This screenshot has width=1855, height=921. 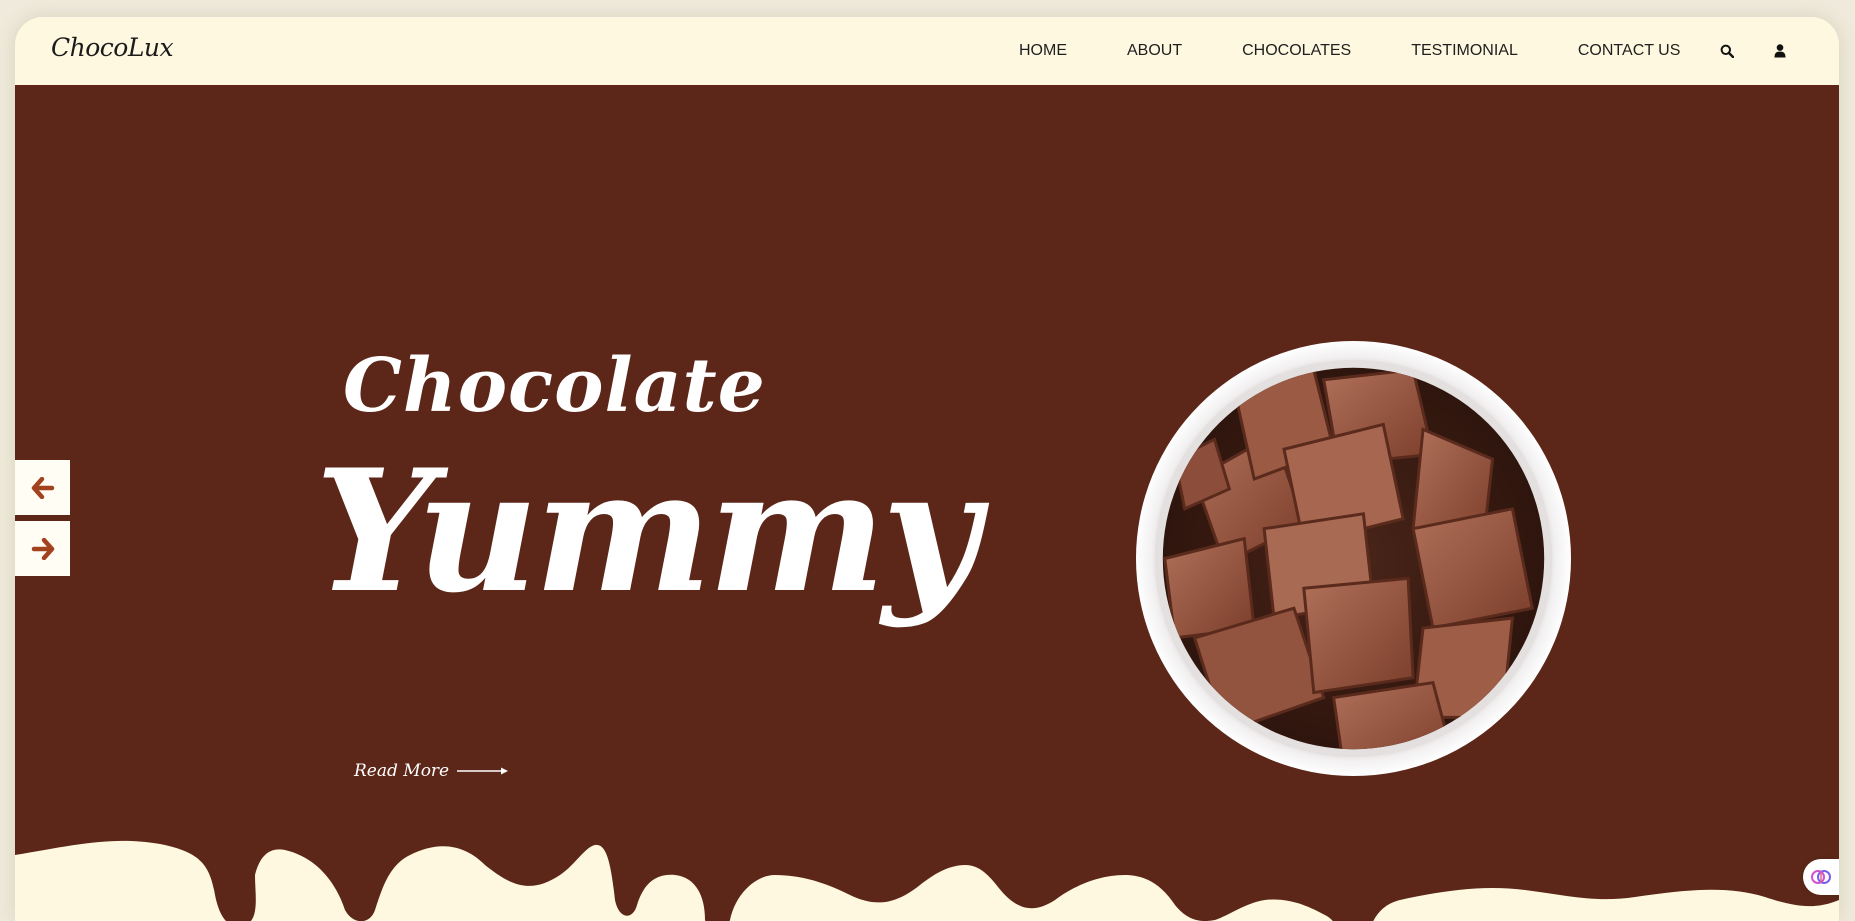 I want to click on nav-item-about: ABOUT, so click(x=1154, y=51).